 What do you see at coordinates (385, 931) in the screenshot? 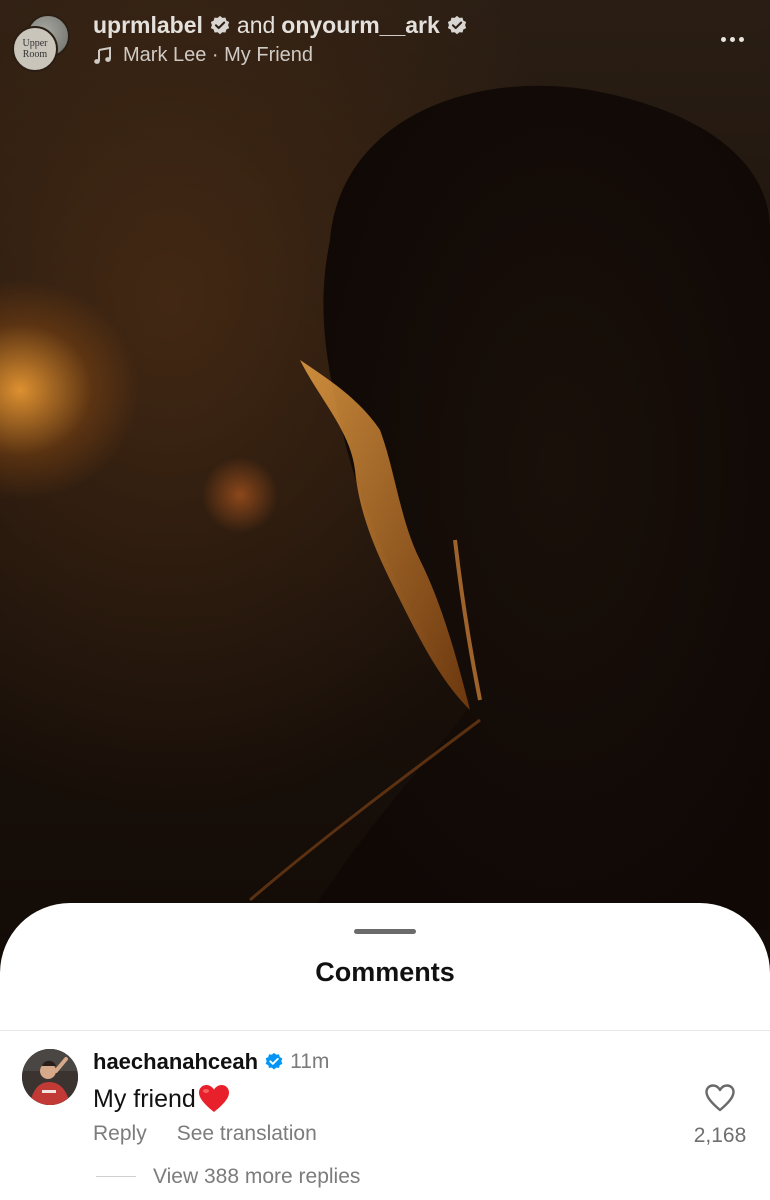
I see `sheet-grab-handle` at bounding box center [385, 931].